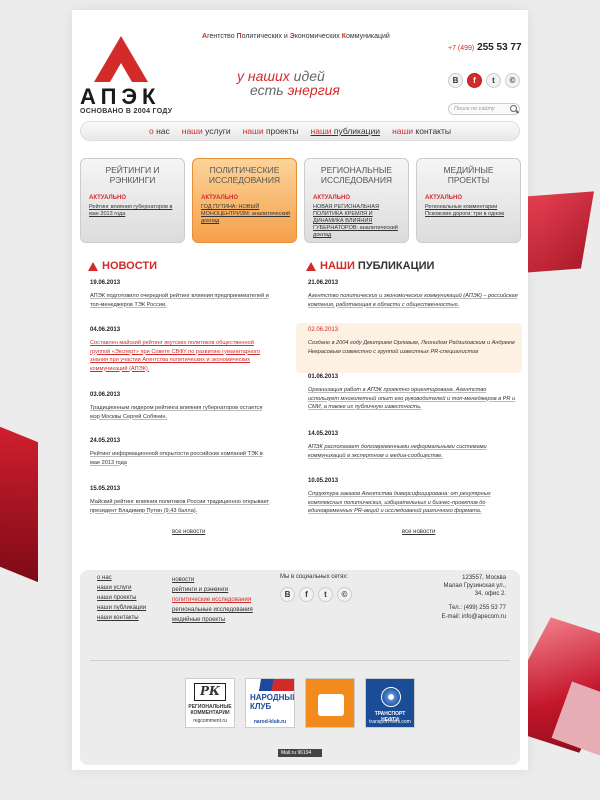 The height and width of the screenshot is (800, 600). Describe the element at coordinates (323, 434) in the screenshot. I see `publication-date: 14.05.2013` at that location.